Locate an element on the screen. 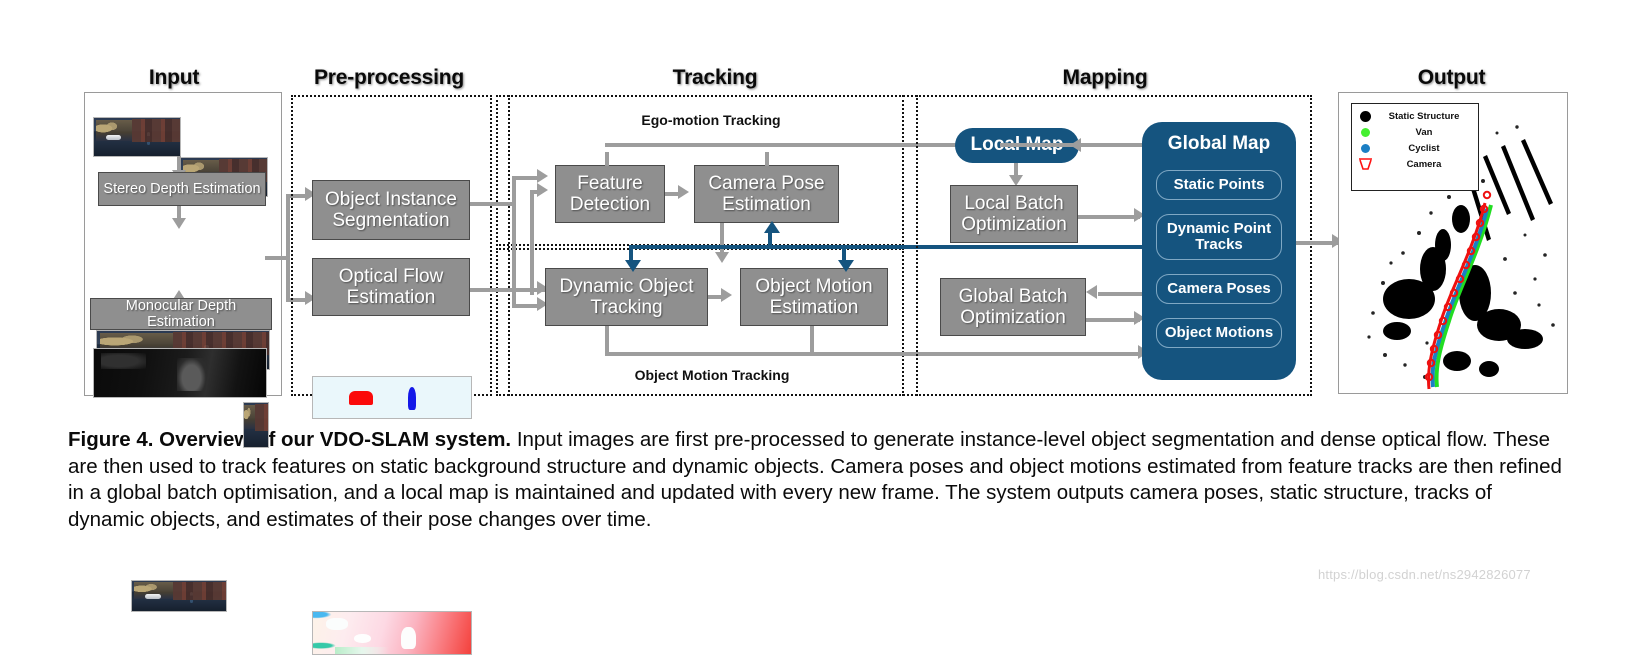 The image size is (1639, 655). box-local-batch-optimization: Local Batch Optimization is located at coordinates (1014, 214).